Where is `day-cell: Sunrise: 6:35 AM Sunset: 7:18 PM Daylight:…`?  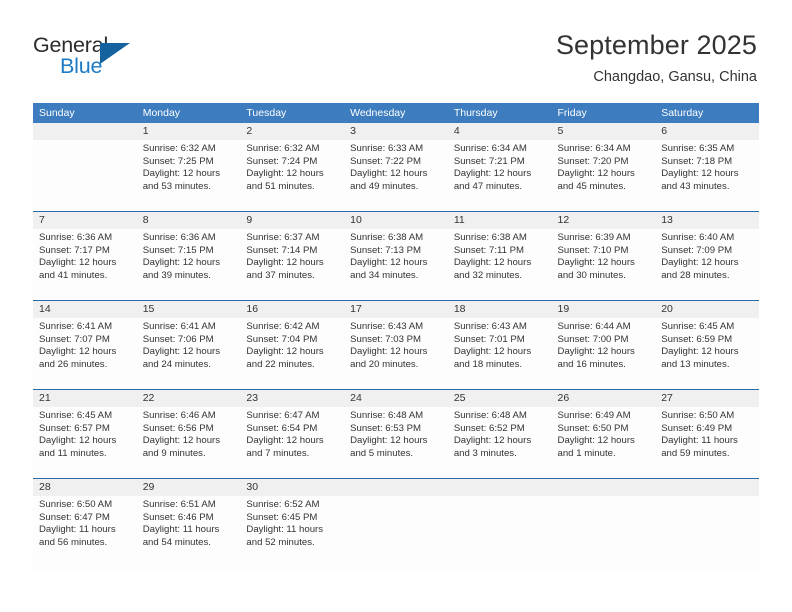
day-cell: Sunrise: 6:35 AM Sunset: 7:18 PM Daylight:… is located at coordinates (707, 175).